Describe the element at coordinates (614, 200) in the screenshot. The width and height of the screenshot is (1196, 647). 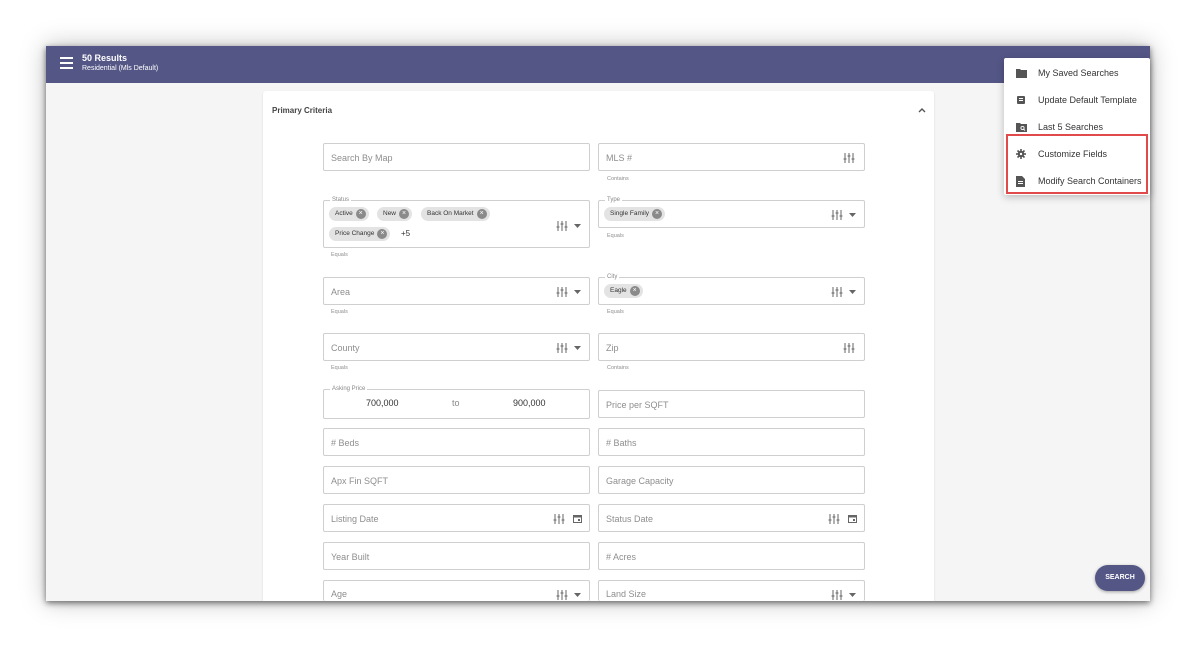
I see `type-legend: Type` at that location.